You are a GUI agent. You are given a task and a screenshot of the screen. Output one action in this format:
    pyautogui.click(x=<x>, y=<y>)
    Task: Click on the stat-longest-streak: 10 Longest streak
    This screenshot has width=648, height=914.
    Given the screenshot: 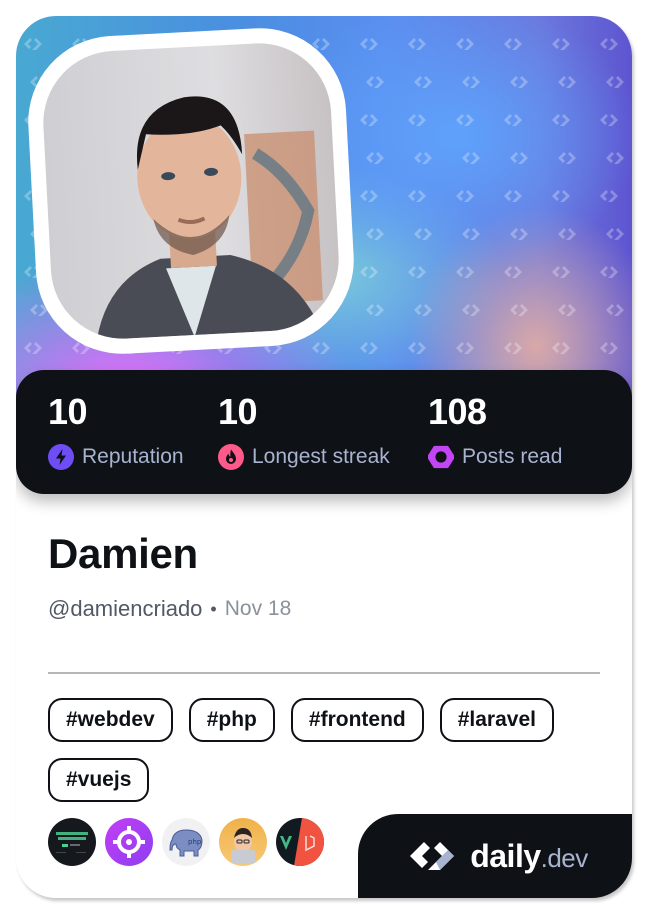 What is the action you would take?
    pyautogui.click(x=304, y=431)
    